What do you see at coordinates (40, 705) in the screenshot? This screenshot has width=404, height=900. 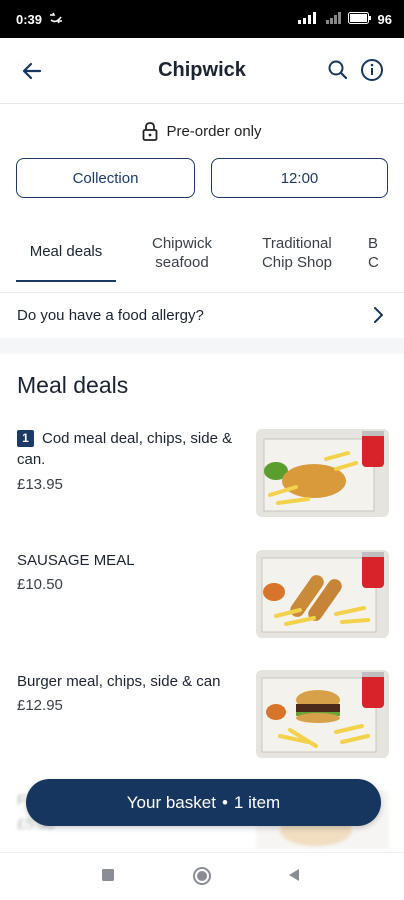 I see `menu-item-price: £12.95` at bounding box center [40, 705].